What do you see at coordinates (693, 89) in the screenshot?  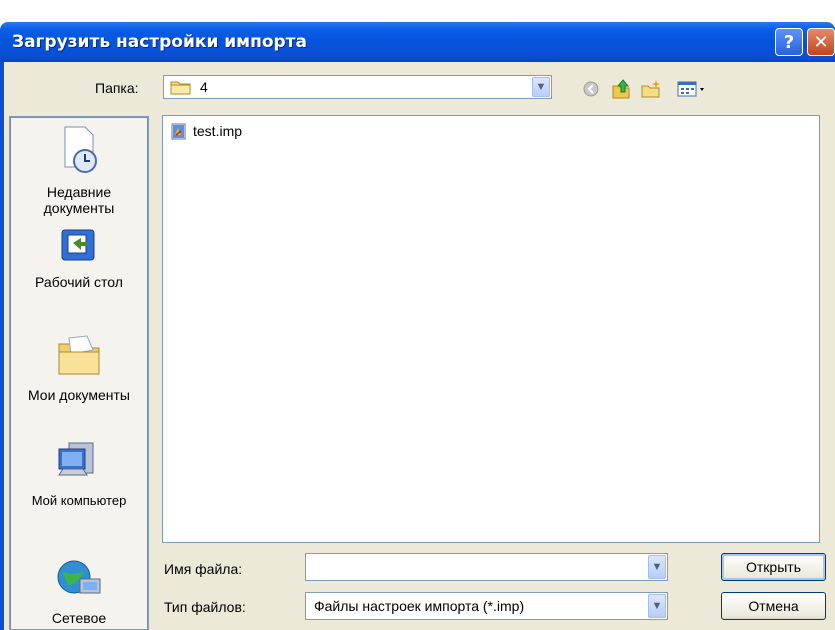 I see `view-menu-icon` at bounding box center [693, 89].